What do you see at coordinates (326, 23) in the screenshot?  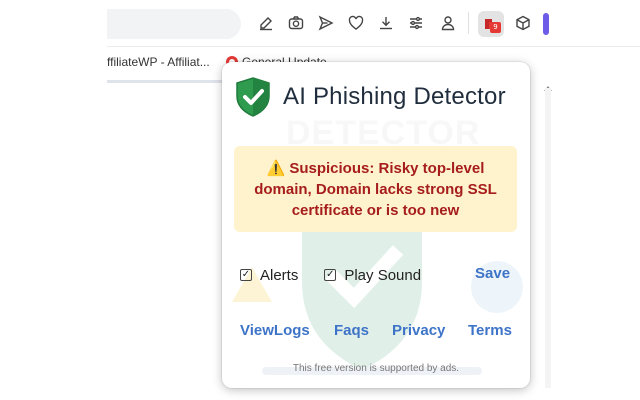 I see `send-icon` at bounding box center [326, 23].